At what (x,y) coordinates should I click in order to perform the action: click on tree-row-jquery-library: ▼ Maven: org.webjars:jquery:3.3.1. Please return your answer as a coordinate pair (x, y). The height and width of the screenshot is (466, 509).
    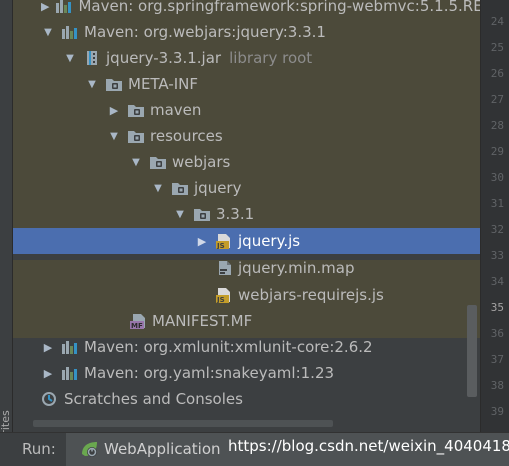
    Looking at the image, I should click on (246, 32).